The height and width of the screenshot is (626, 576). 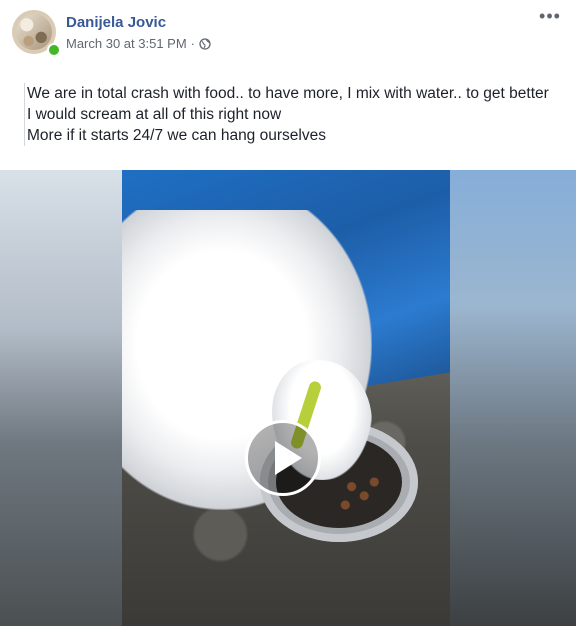 What do you see at coordinates (116, 22) in the screenshot?
I see `author-name-link: Danijela Jovic` at bounding box center [116, 22].